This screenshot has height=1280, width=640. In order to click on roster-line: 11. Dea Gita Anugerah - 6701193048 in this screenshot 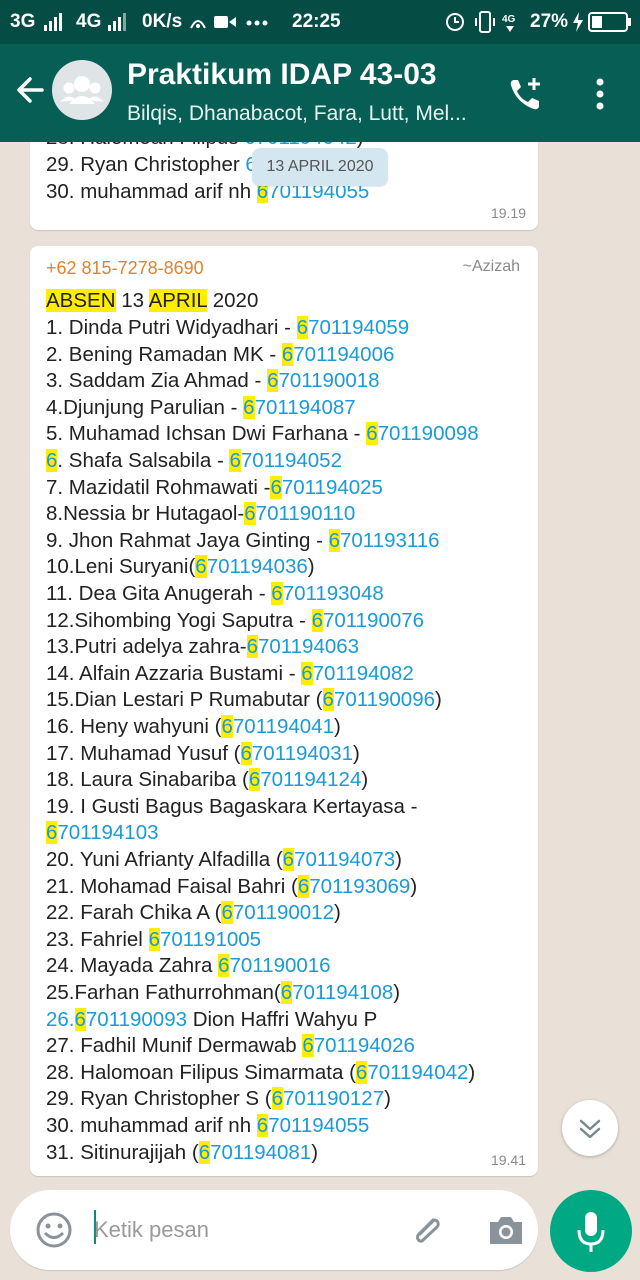, I will do `click(215, 594)`.